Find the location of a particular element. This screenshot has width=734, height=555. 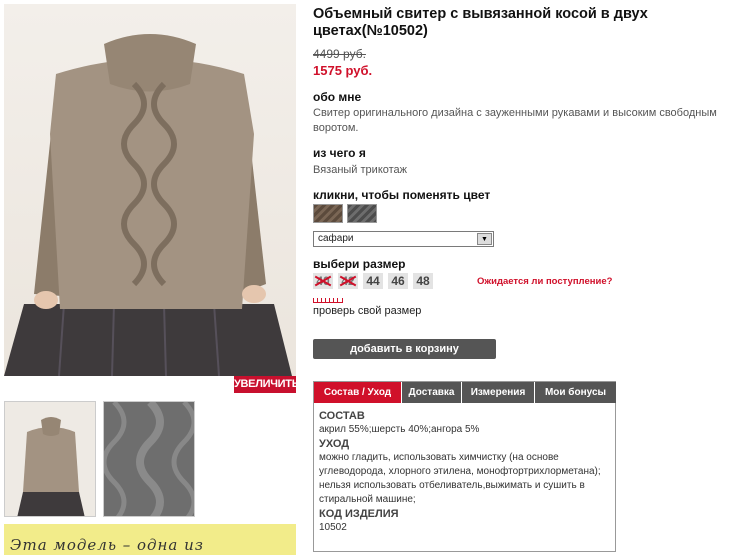

size-option-40: 40 is located at coordinates (323, 281).